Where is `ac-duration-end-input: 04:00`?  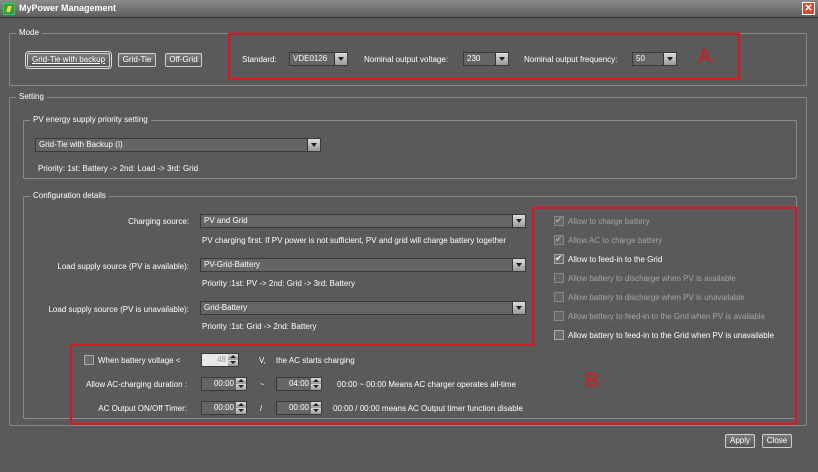 ac-duration-end-input: 04:00 is located at coordinates (299, 384).